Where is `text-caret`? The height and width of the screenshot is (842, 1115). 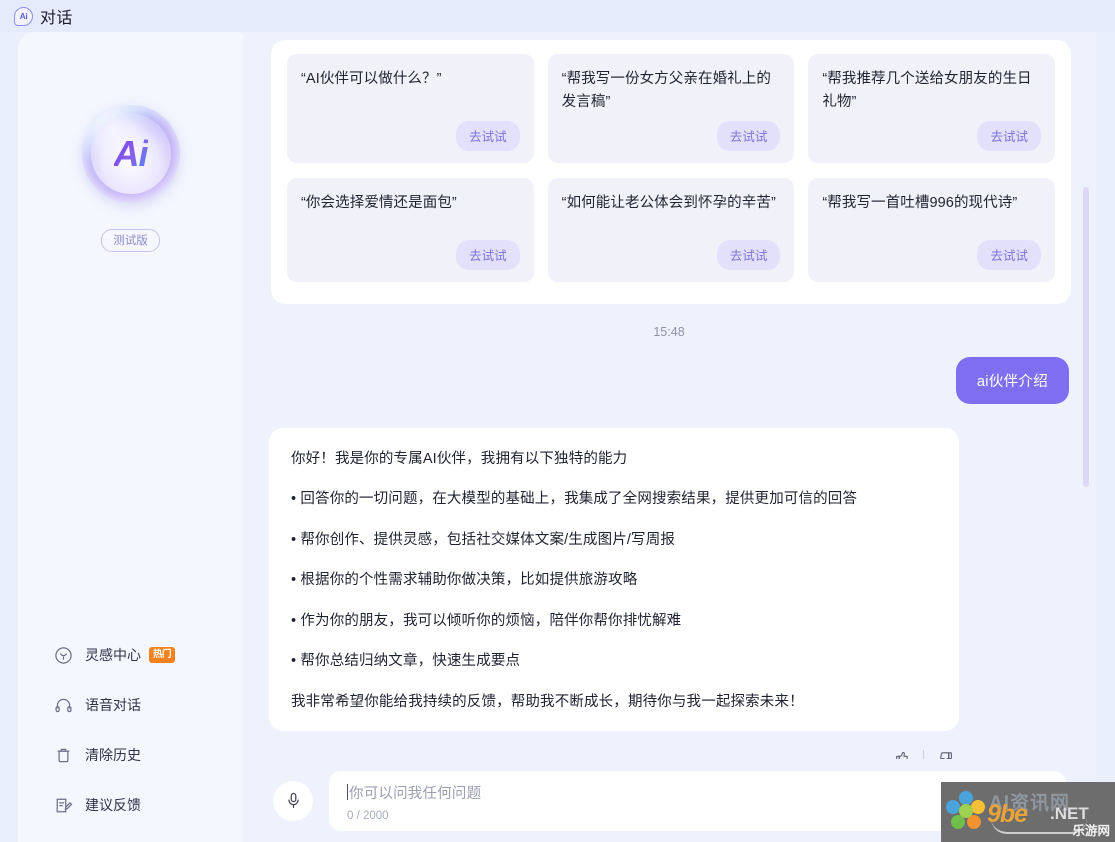 text-caret is located at coordinates (347, 792).